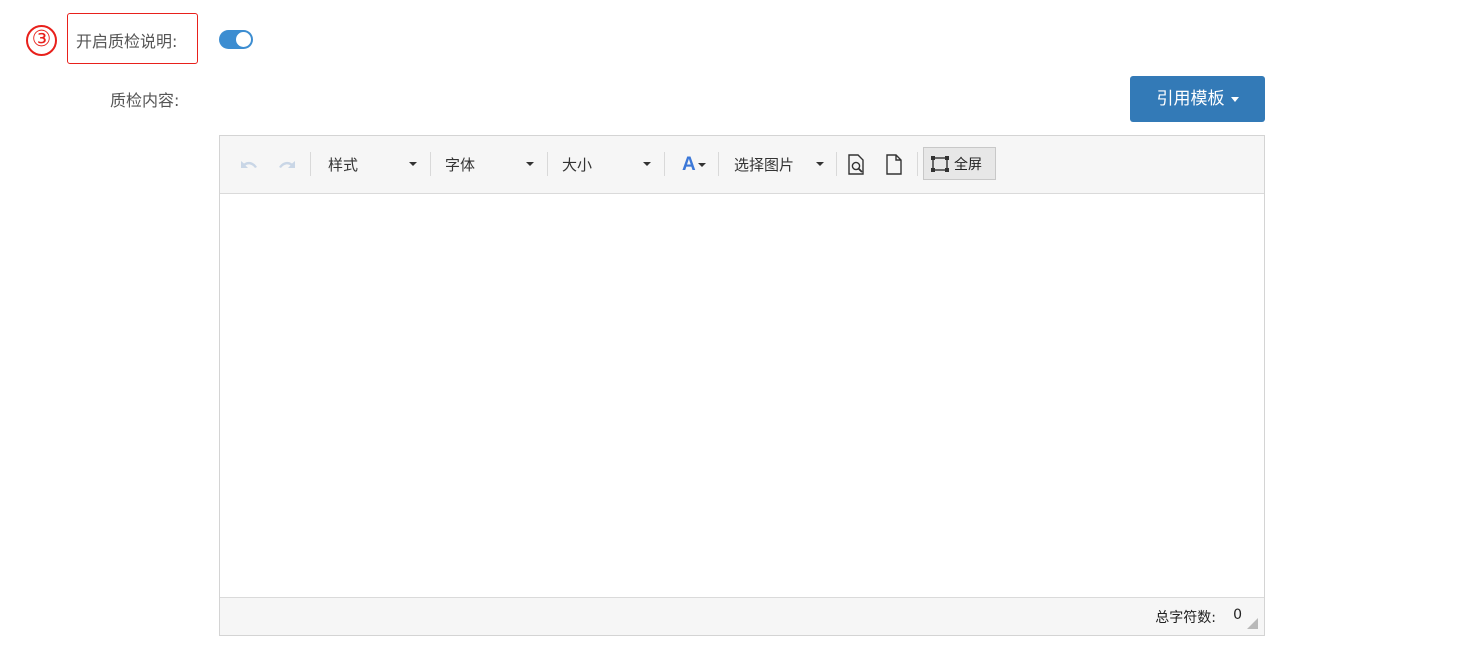 The width and height of the screenshot is (1478, 653). Describe the element at coordinates (742, 616) in the screenshot. I see `editor-status-bar: 总字符数: 0` at that location.